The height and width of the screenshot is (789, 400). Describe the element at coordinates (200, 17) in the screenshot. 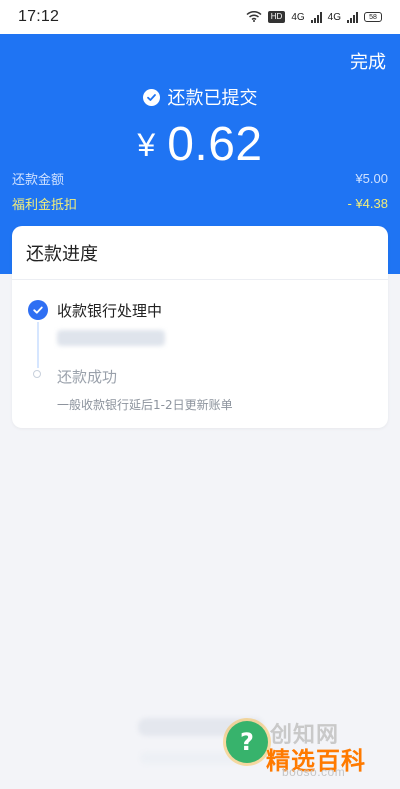

I see `status-bar: 17:12 HD 4G 4G 58` at that location.